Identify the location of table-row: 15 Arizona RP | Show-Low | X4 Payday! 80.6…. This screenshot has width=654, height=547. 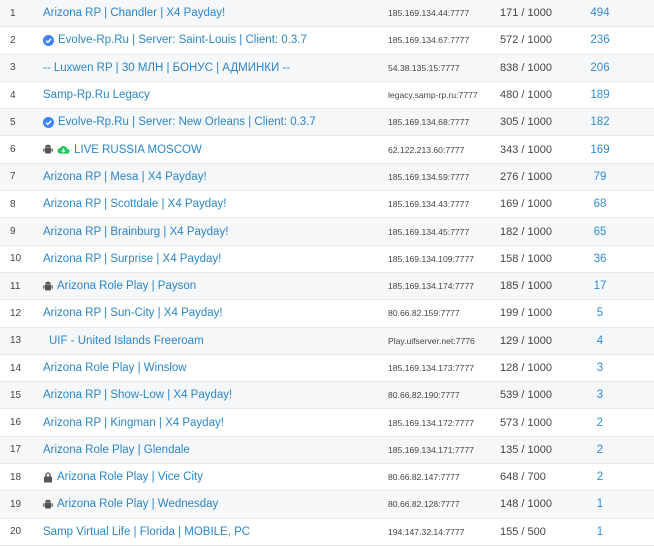
(327, 396).